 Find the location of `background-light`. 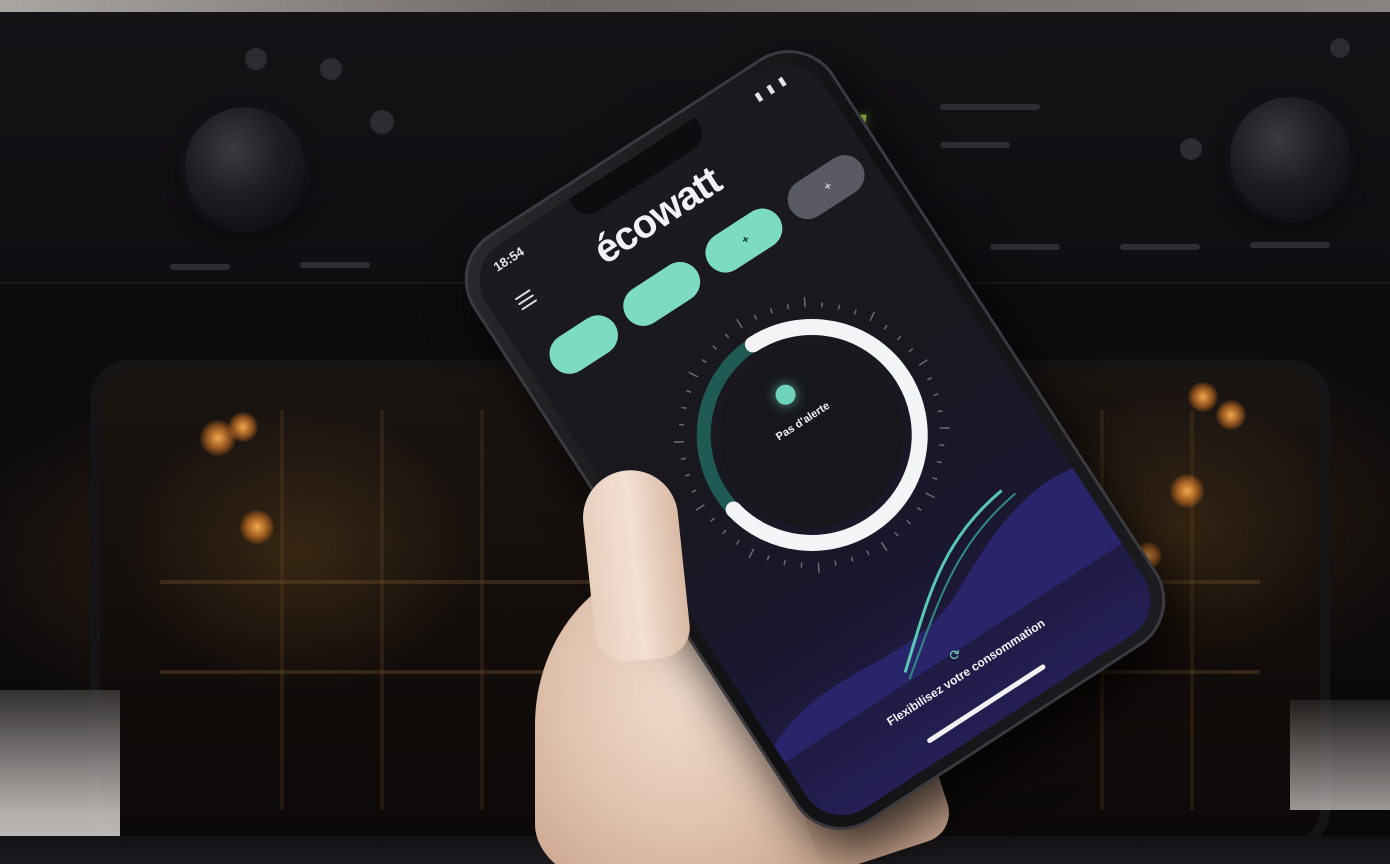

background-light is located at coordinates (1340, 755).